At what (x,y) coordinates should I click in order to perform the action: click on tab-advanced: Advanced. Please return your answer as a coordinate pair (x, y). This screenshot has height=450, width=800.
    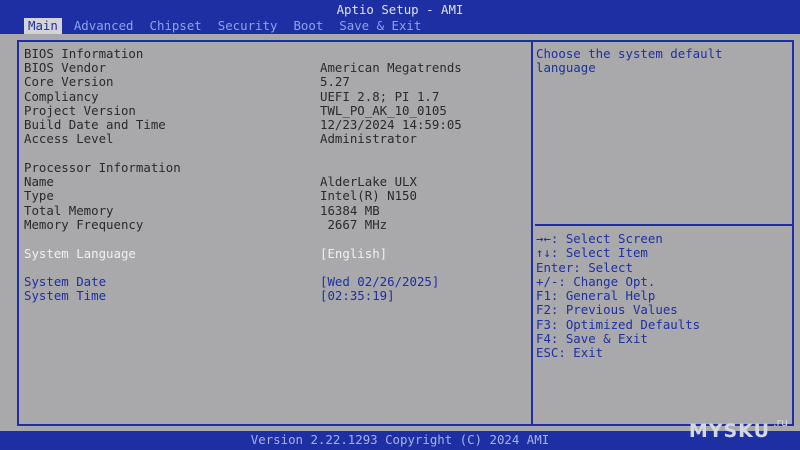
    Looking at the image, I should click on (104, 26).